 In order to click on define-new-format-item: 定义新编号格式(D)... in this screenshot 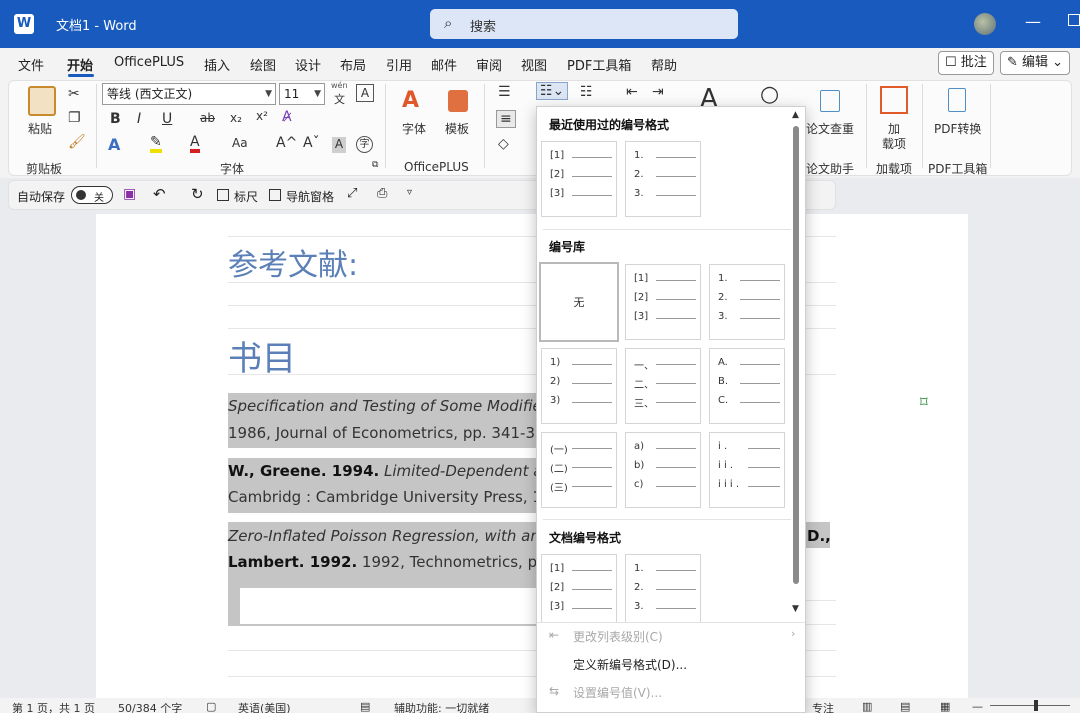, I will do `click(630, 664)`.